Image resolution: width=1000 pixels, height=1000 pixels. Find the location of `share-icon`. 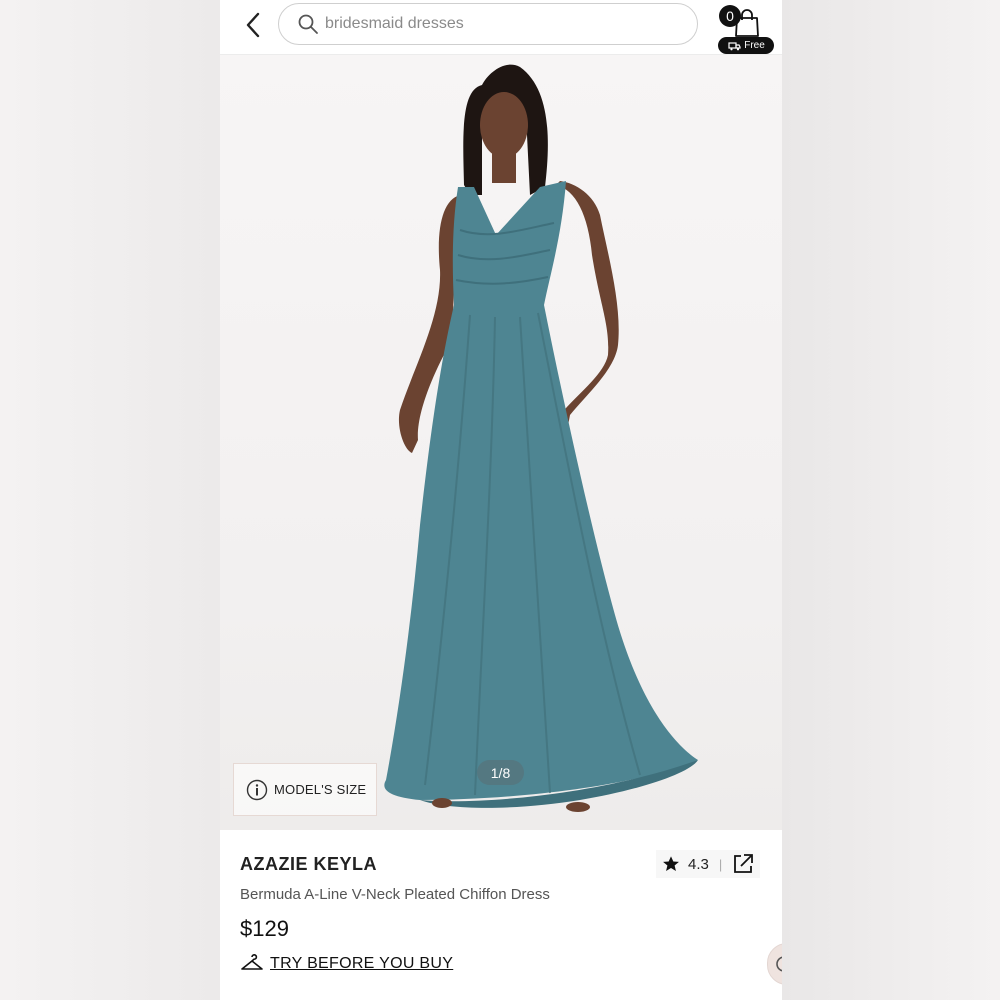

share-icon is located at coordinates (743, 864).